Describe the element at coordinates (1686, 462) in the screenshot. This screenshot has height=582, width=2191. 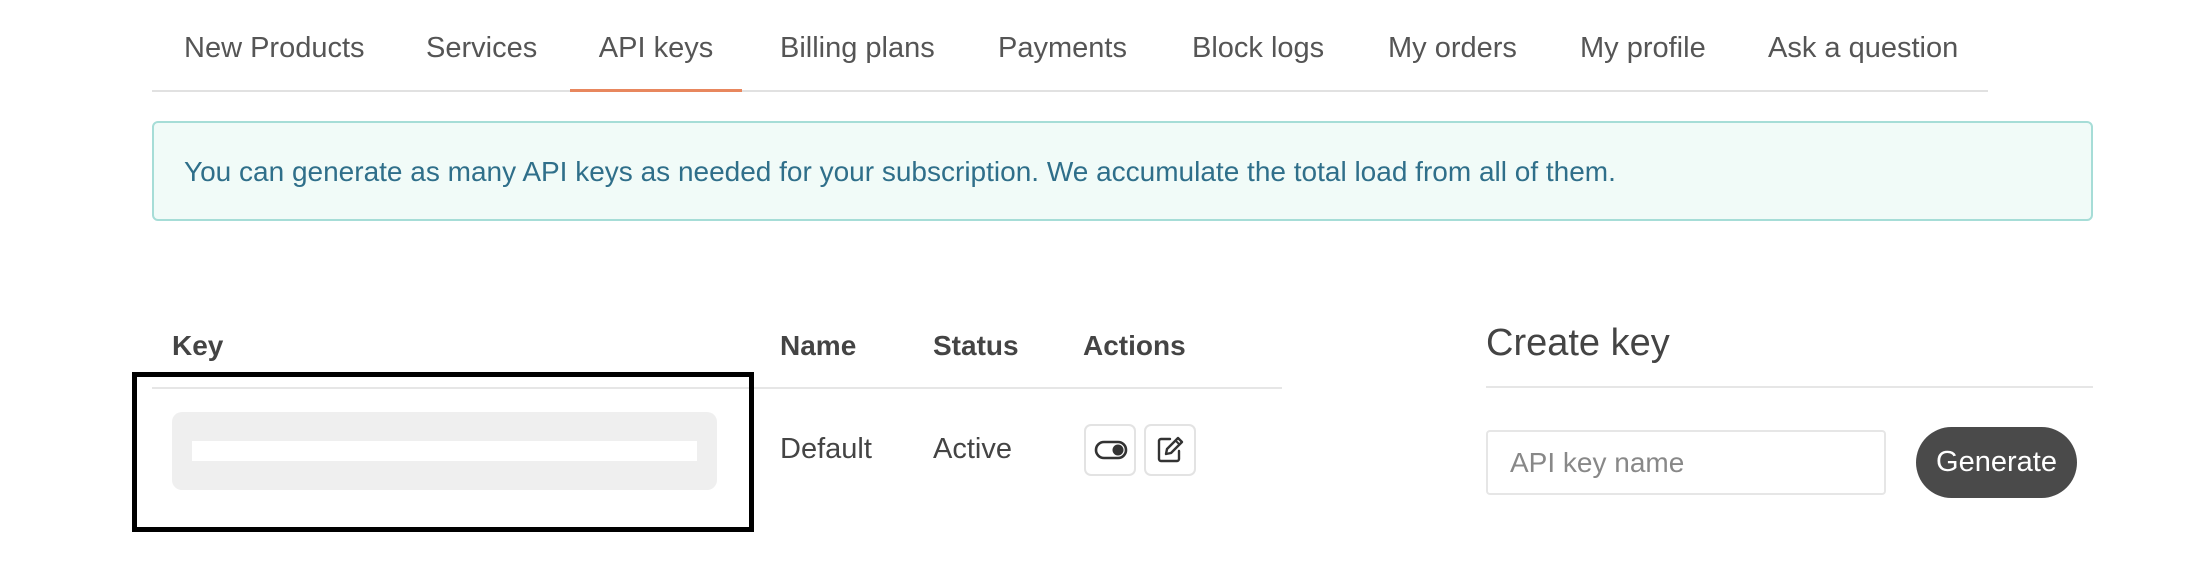
I see `api-key-name-input` at that location.